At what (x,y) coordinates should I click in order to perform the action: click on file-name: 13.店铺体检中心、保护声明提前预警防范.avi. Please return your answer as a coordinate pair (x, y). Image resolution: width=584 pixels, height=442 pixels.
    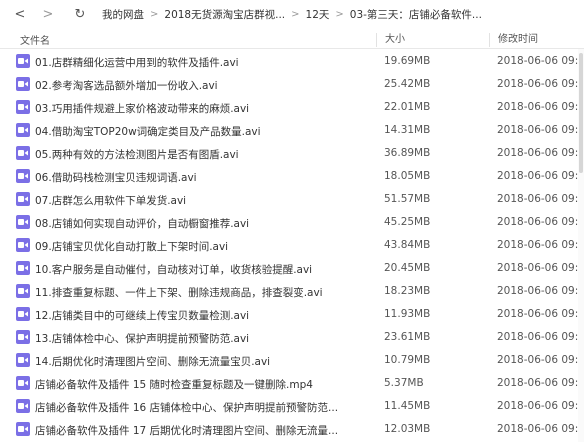
    Looking at the image, I should click on (142, 338).